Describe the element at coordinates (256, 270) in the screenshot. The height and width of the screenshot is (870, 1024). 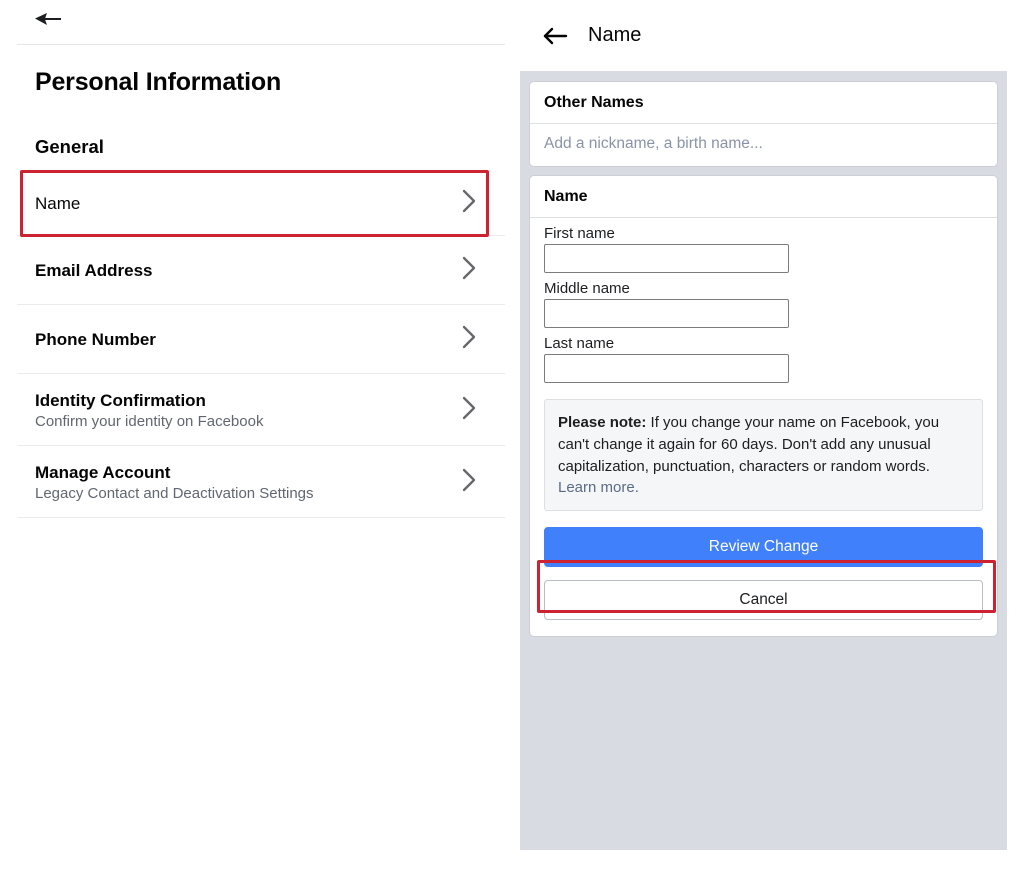
I see `sidebar-item-email-address: Email Address` at that location.